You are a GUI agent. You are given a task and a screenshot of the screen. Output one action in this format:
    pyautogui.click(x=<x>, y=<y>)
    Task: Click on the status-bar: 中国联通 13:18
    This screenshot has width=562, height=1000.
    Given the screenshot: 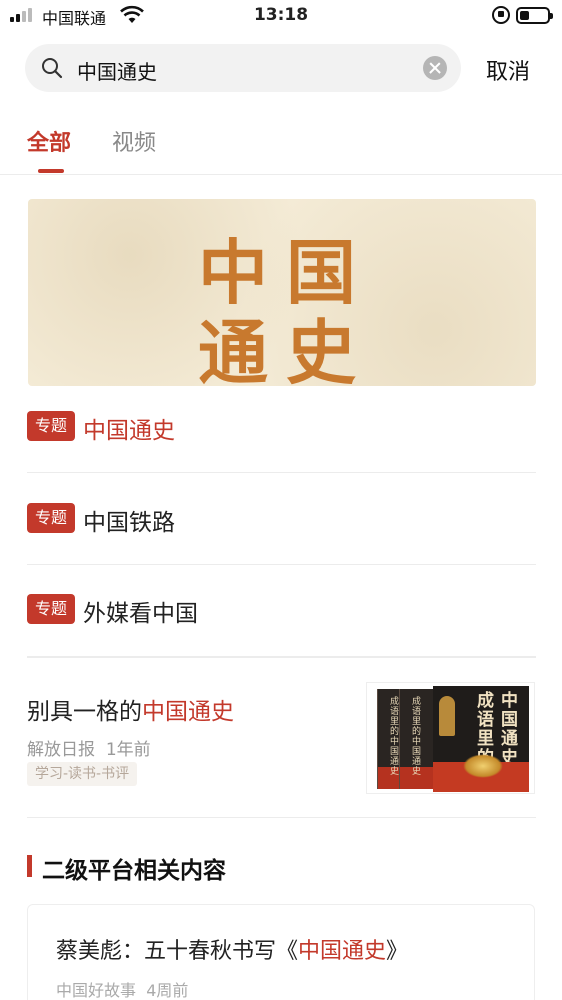 What is the action you would take?
    pyautogui.click(x=281, y=17)
    